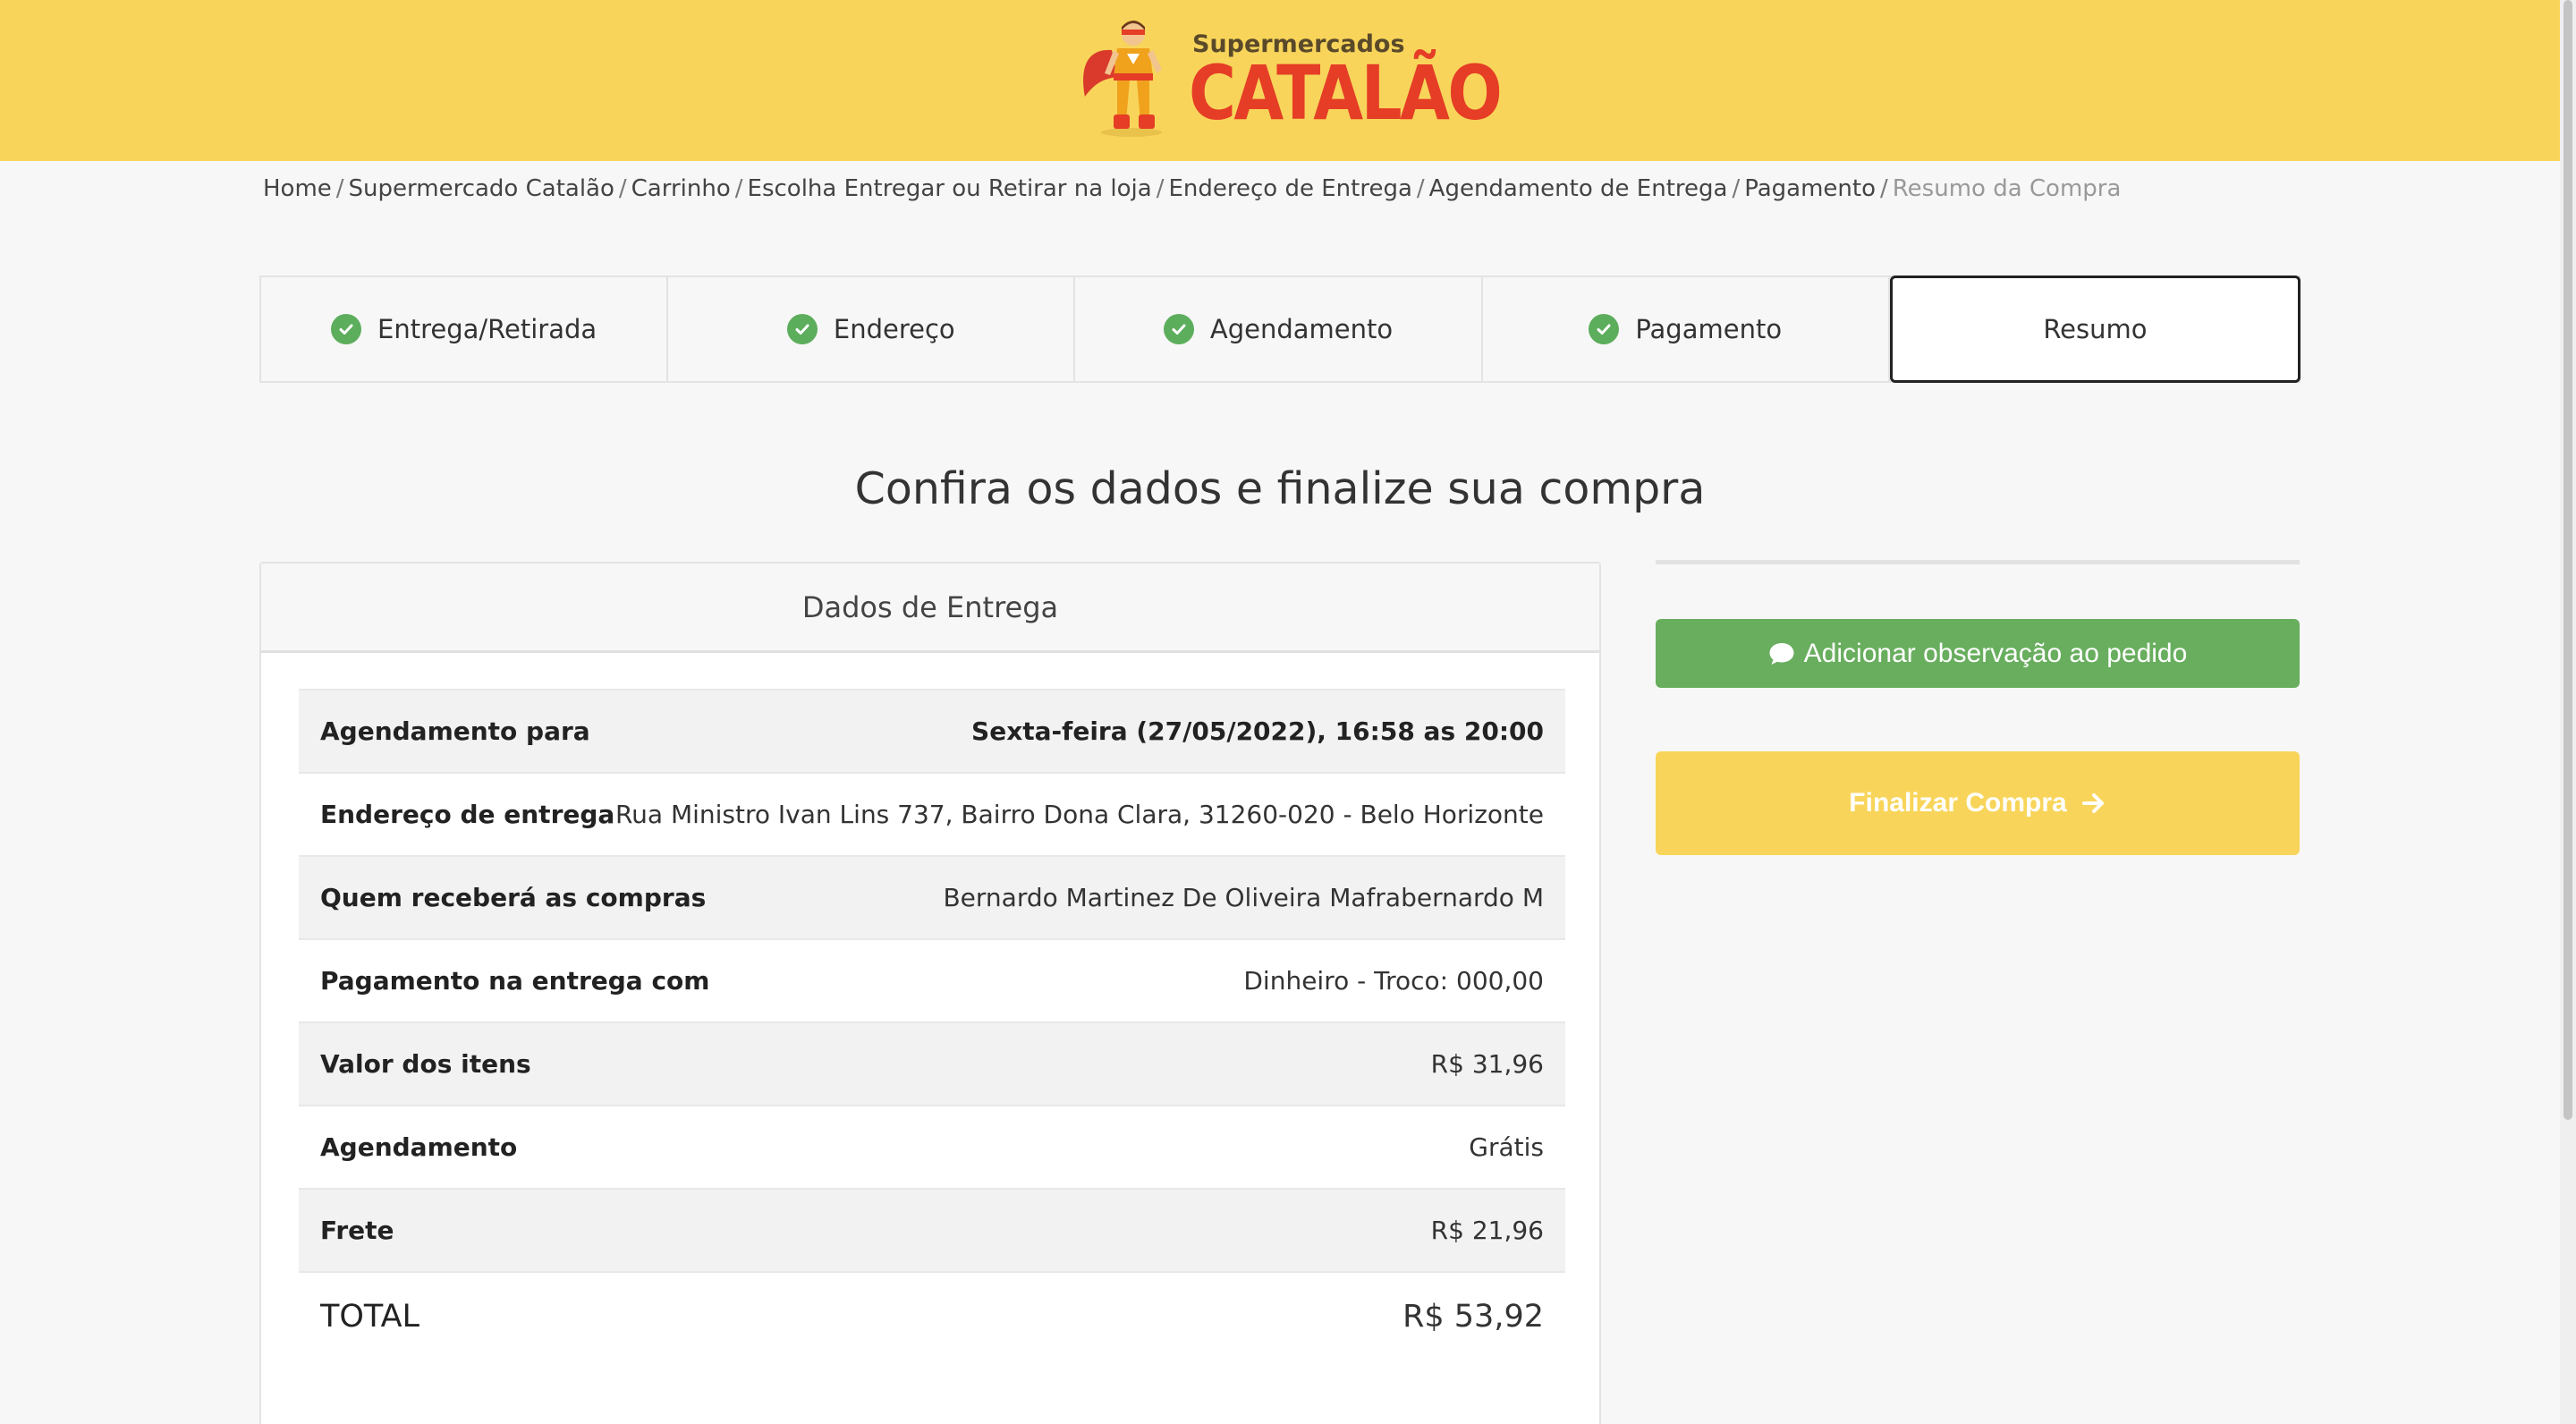 This screenshot has width=2576, height=1424. What do you see at coordinates (1280, 488) in the screenshot?
I see `page-title: Confira os dados e finalize sua compra` at bounding box center [1280, 488].